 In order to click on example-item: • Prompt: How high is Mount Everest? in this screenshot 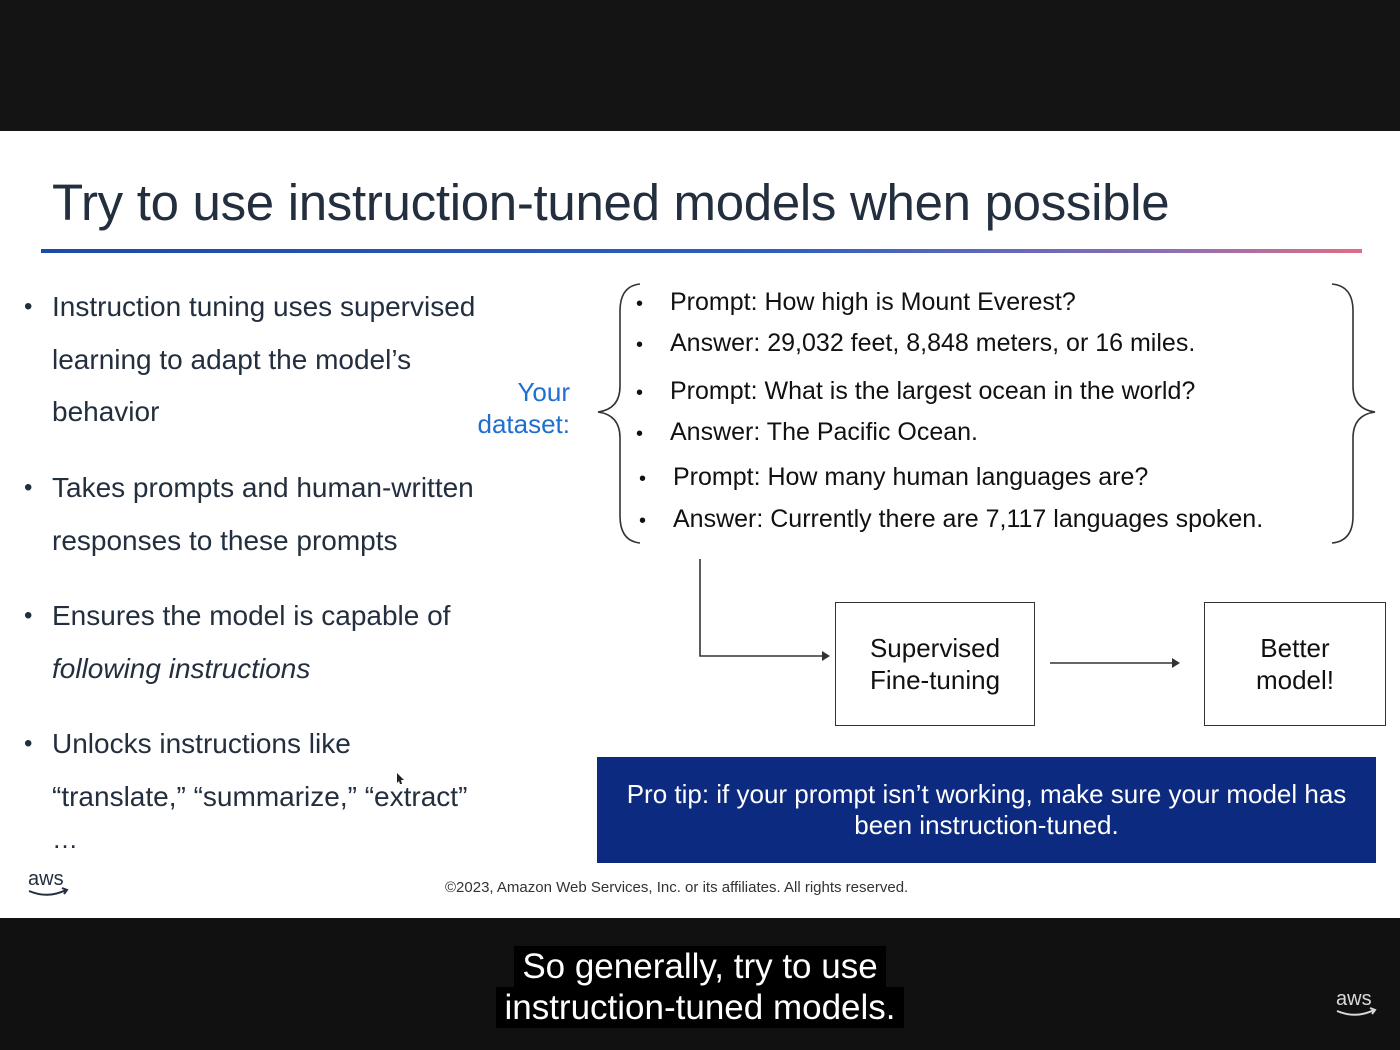, I will do `click(856, 302)`.